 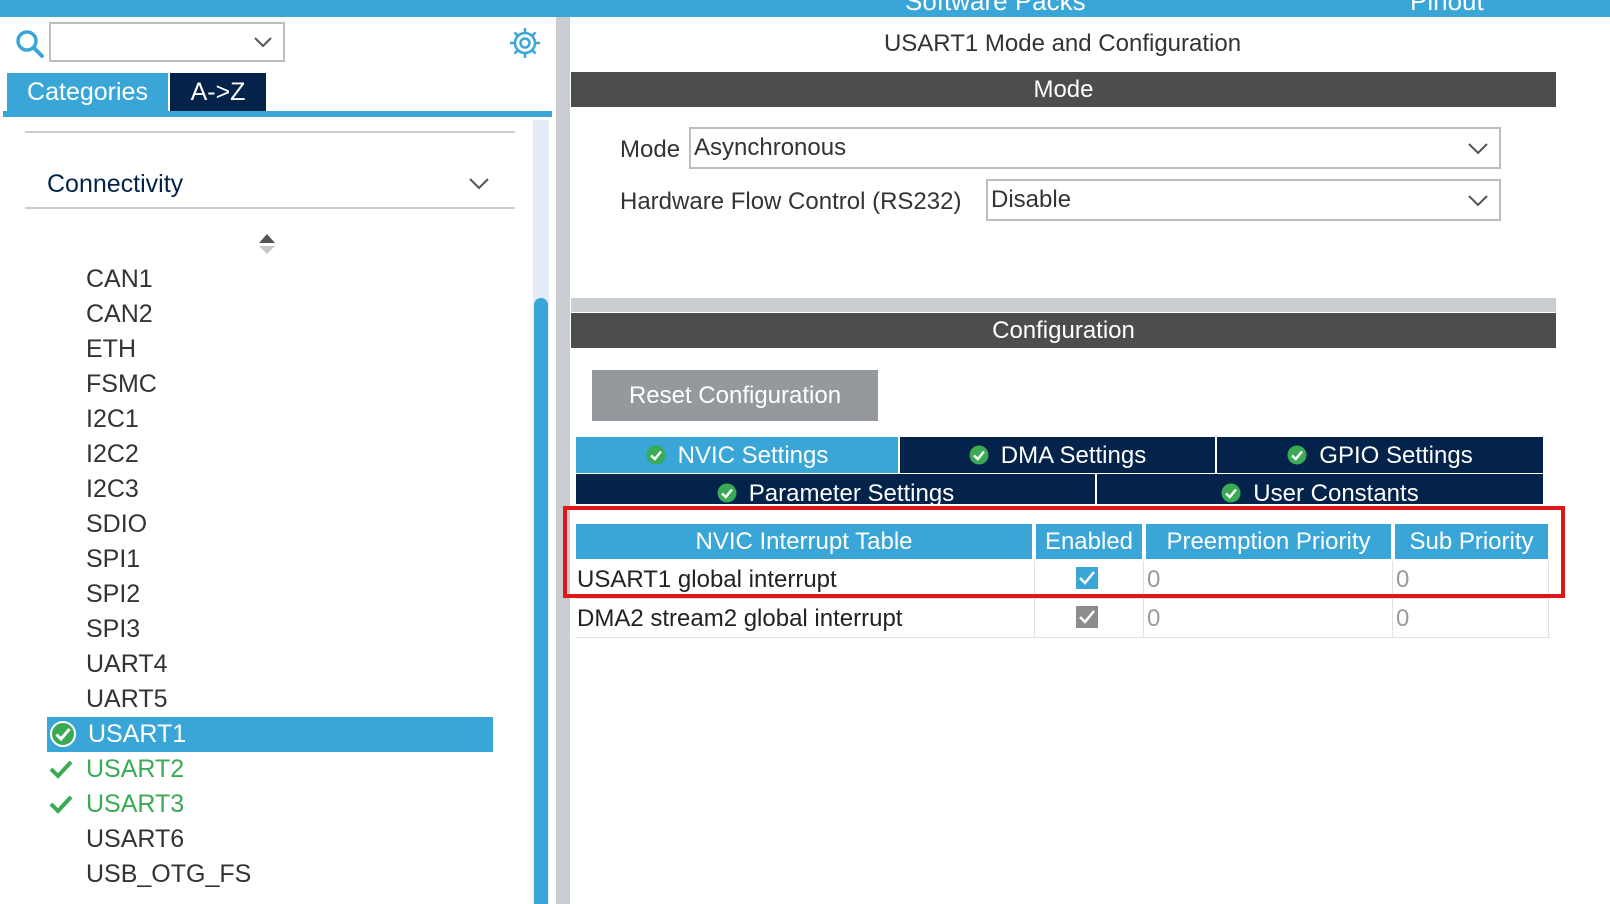 I want to click on tab-parameter-settings: Parameter Settings, so click(x=835, y=489).